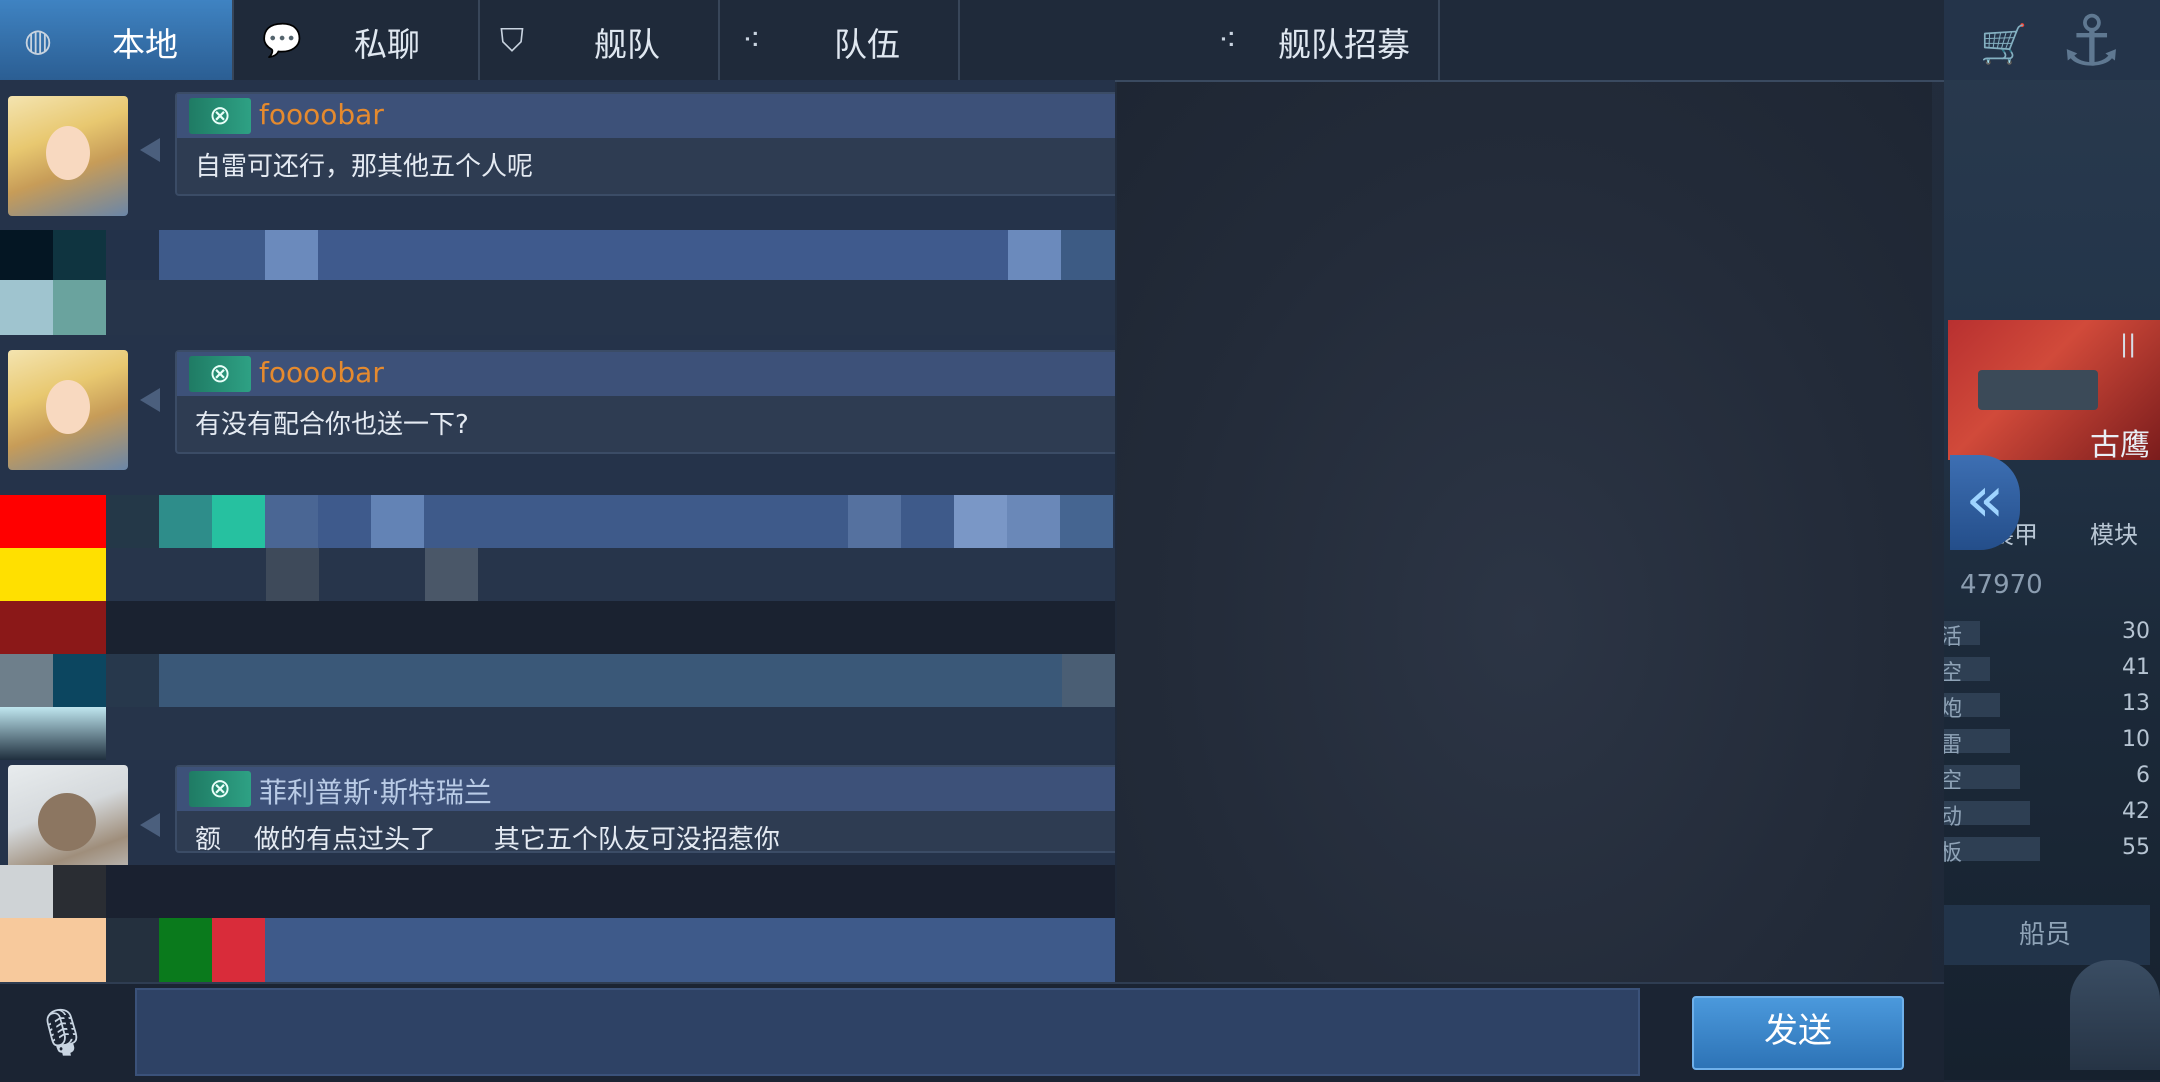 This screenshot has width=2160, height=1082. Describe the element at coordinates (645, 144) in the screenshot. I see `message-bubble: ⊗ foooobar 自雷可还行，那其他五个人呢` at that location.